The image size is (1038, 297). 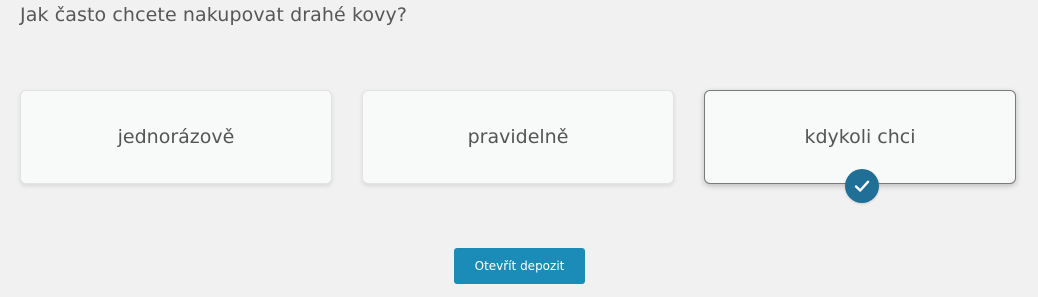 I want to click on option-kdykoli-chci: kdykoli chci, so click(x=860, y=146).